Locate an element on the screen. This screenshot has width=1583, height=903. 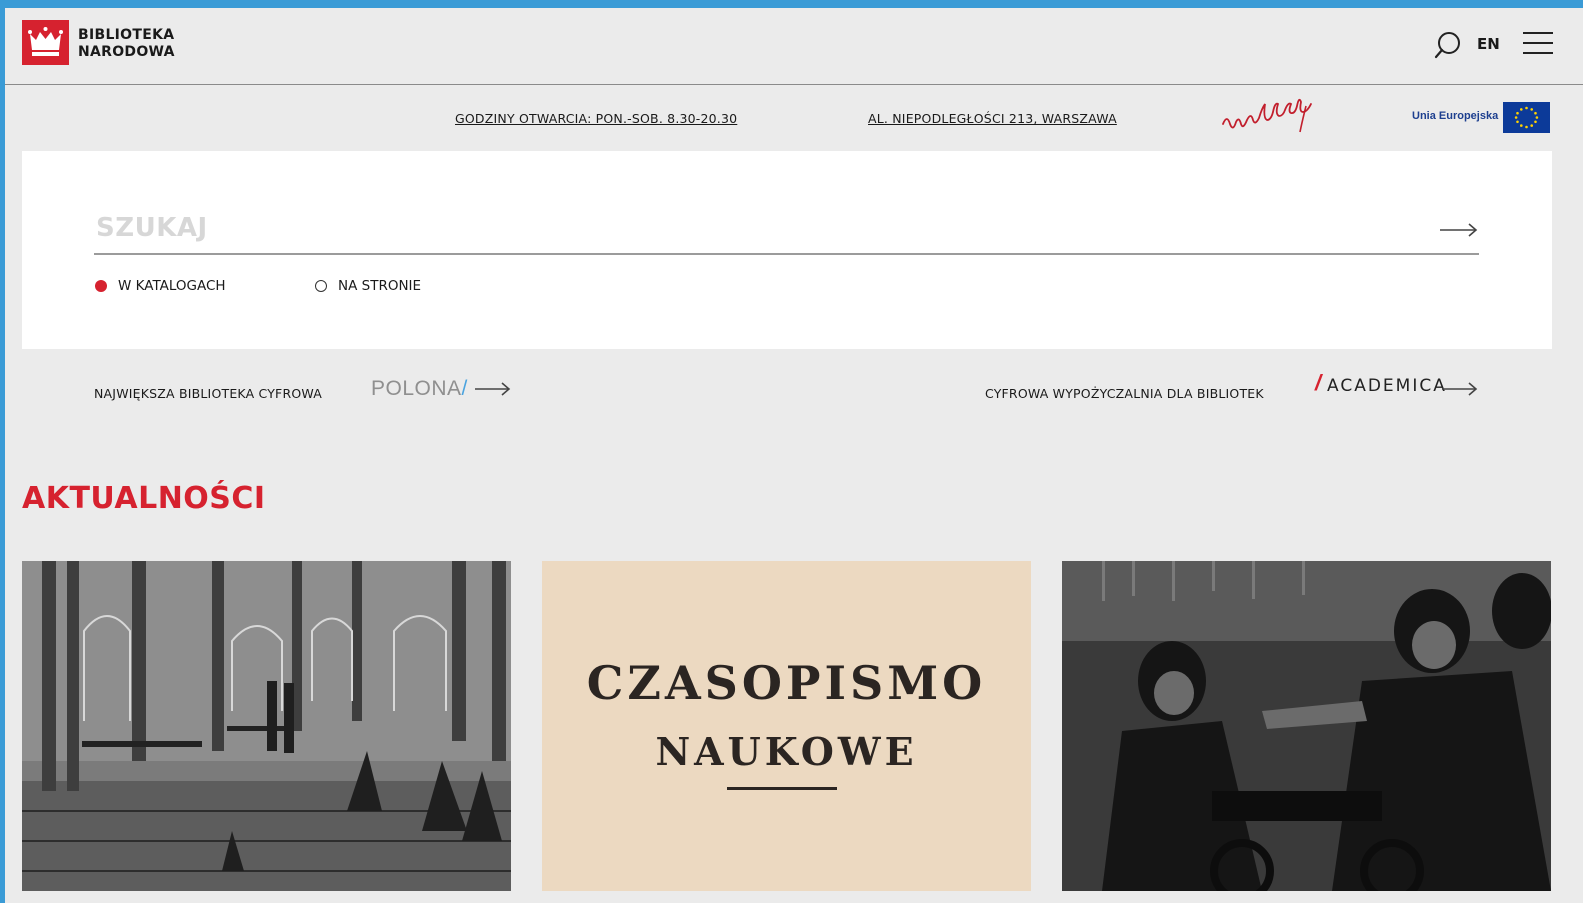
academica-word: ACADEMICA is located at coordinates (1387, 386).